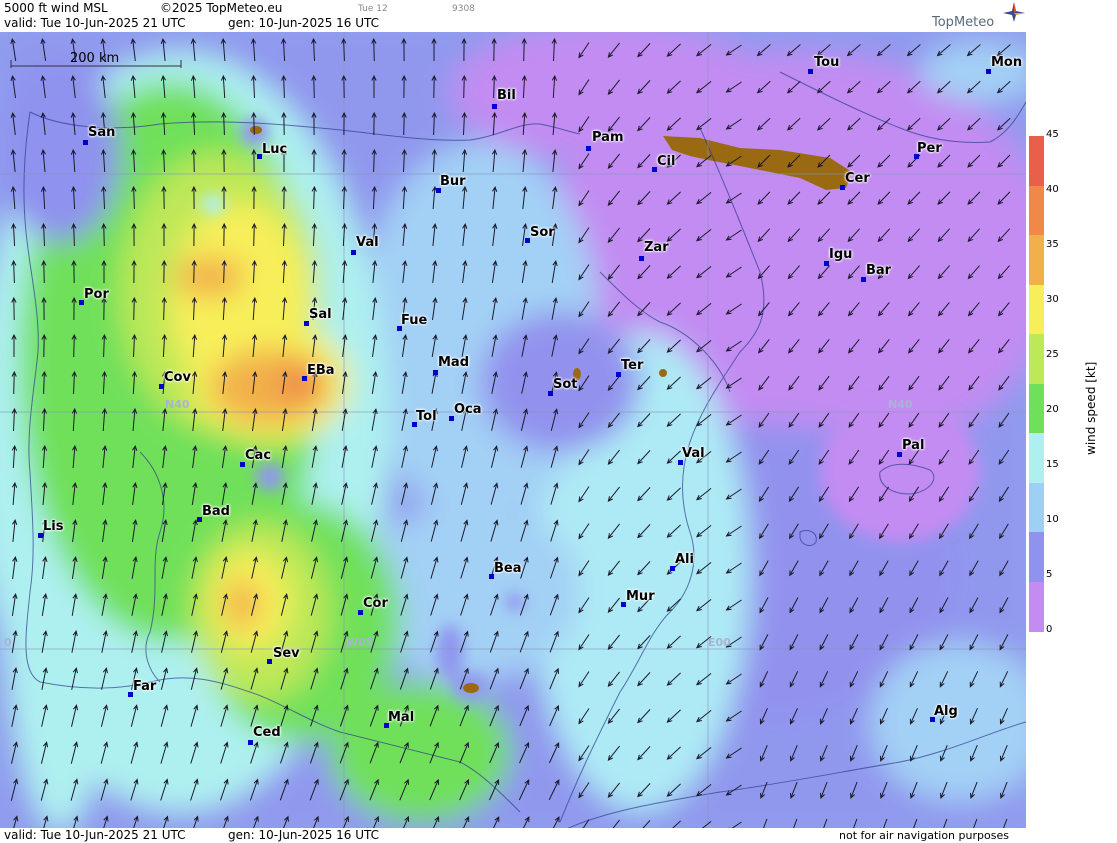 The width and height of the screenshot is (1117, 843). I want to click on gen-time: gen: 10-Jun-2025 16 UTC, so click(304, 23).